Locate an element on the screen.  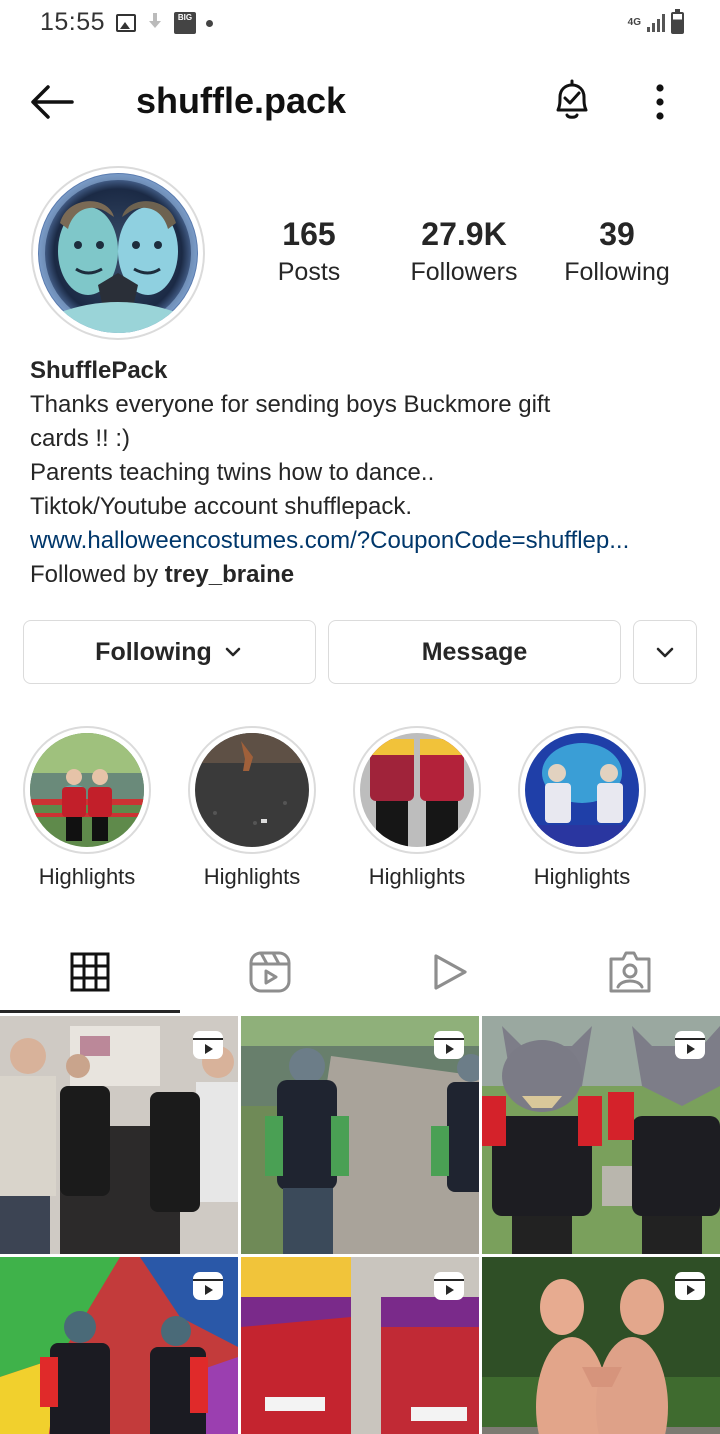
more-options-button is located at coordinates (660, 102).